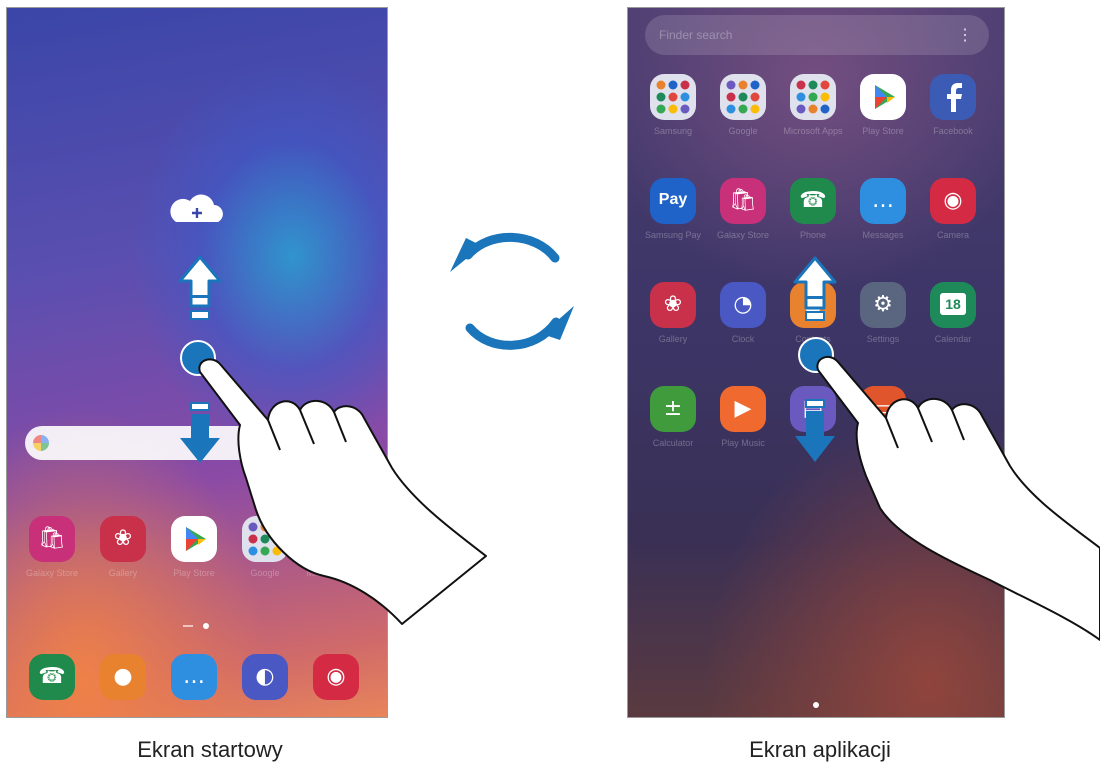  I want to click on cycle-arrowhead-bottom-icon, so click(558, 323).